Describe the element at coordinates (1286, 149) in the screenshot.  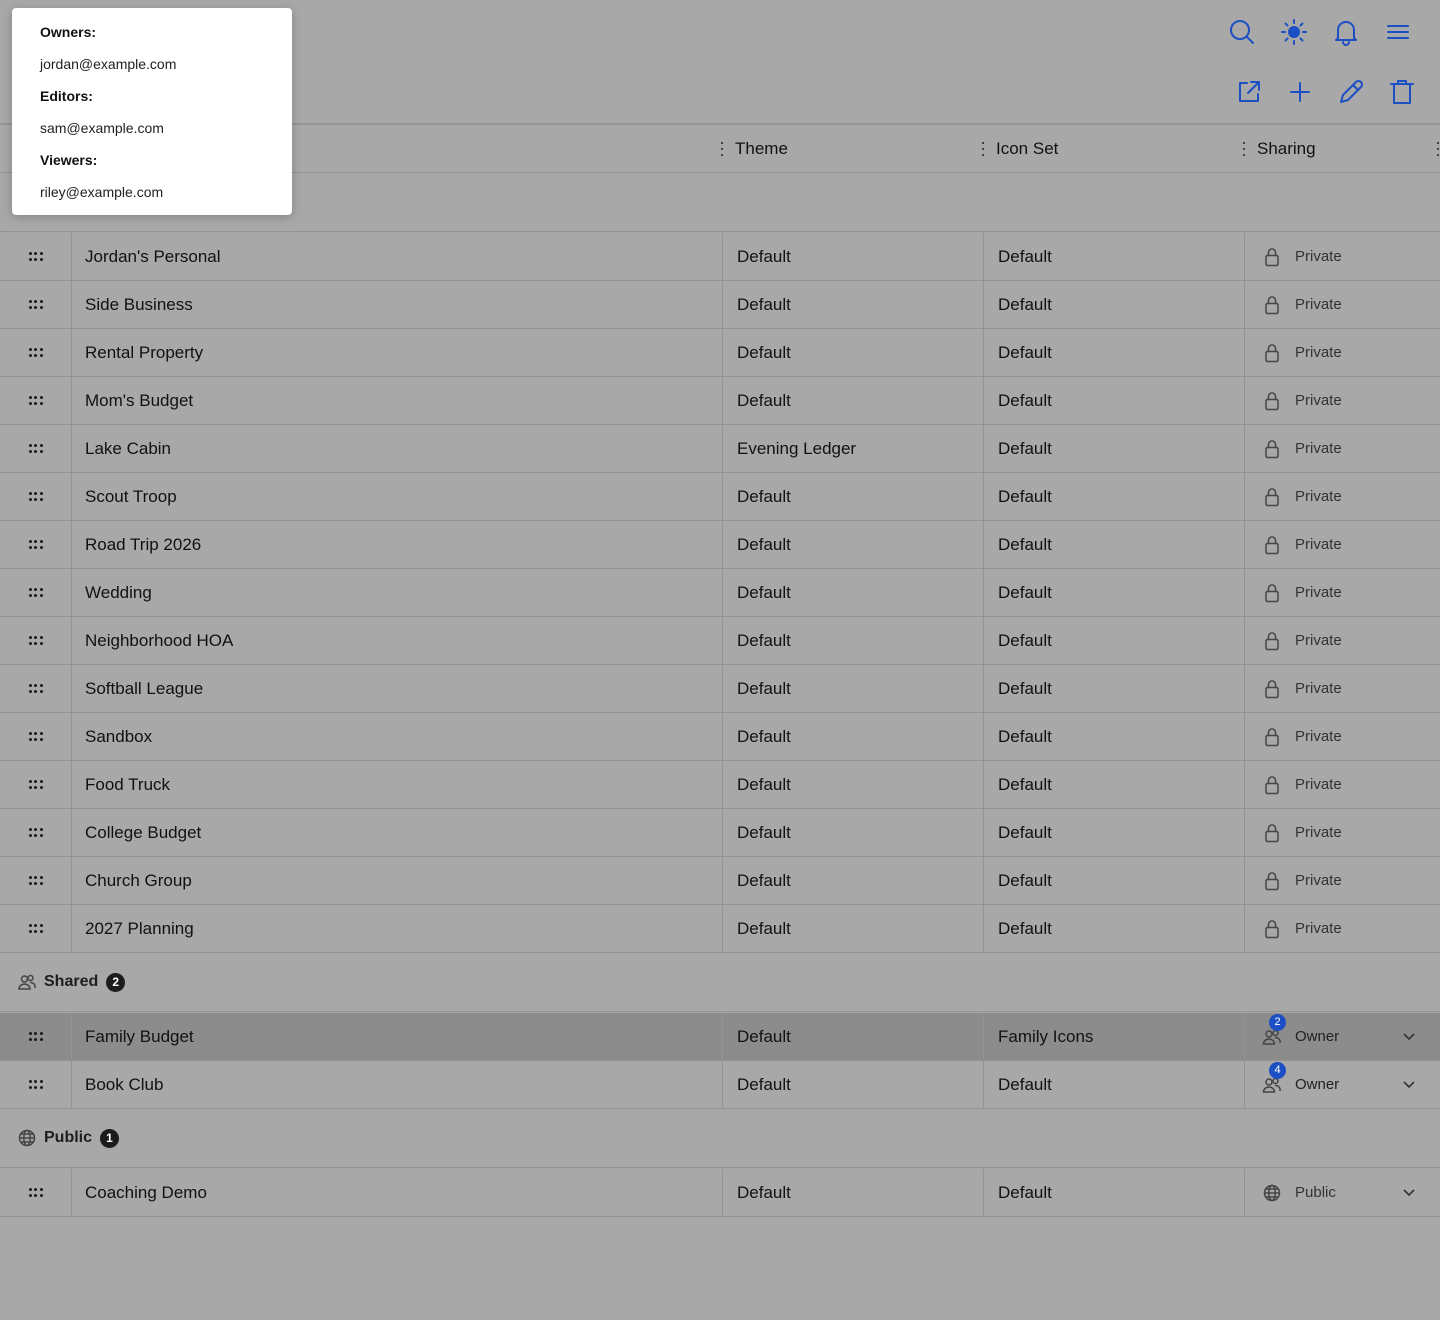
I see `column-header-sharing: Sharing` at that location.